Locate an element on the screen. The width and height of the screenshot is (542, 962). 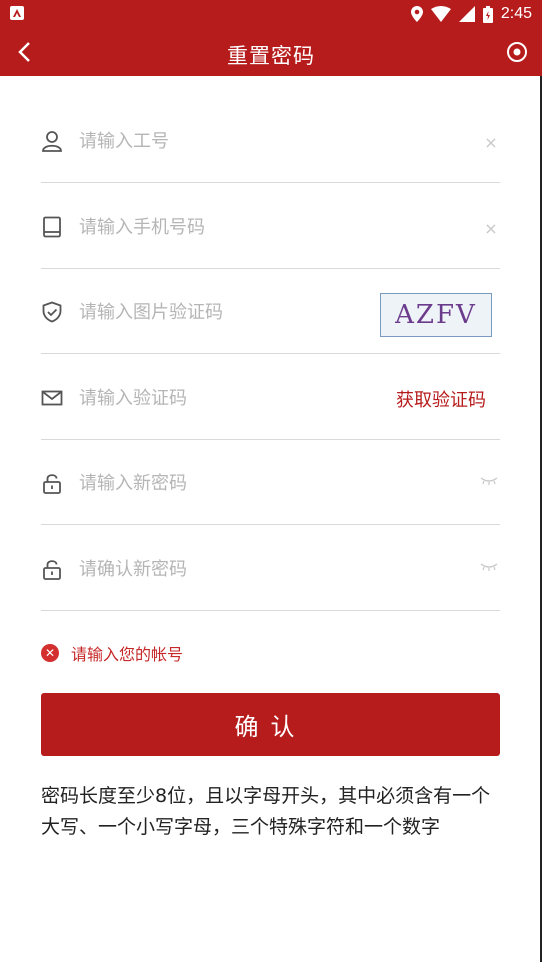
employee-id-row: × is located at coordinates (270, 140).